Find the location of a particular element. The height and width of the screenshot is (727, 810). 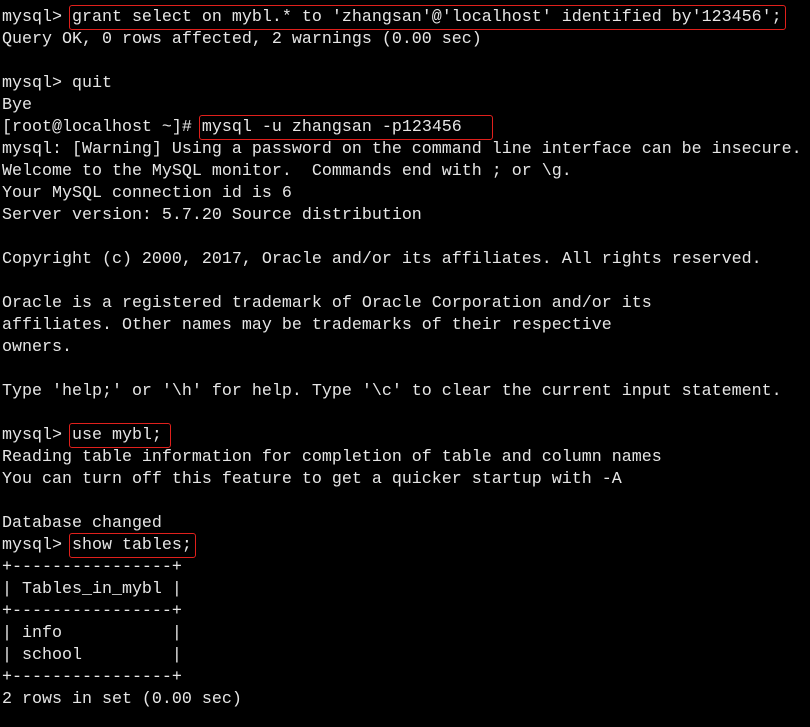

output-line: Database changed is located at coordinates (402, 524).